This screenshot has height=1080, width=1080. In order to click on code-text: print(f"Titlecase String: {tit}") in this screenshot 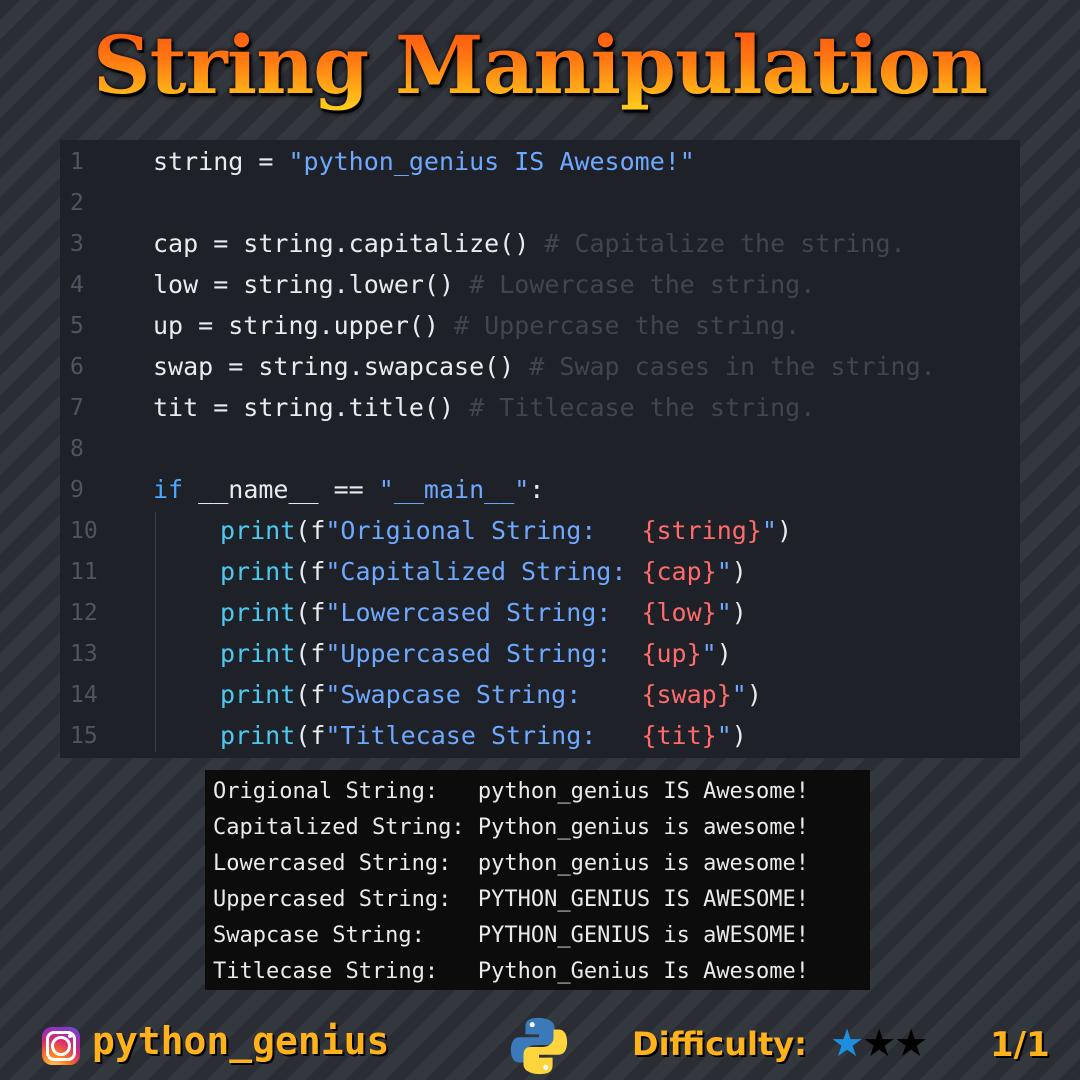, I will do `click(483, 736)`.